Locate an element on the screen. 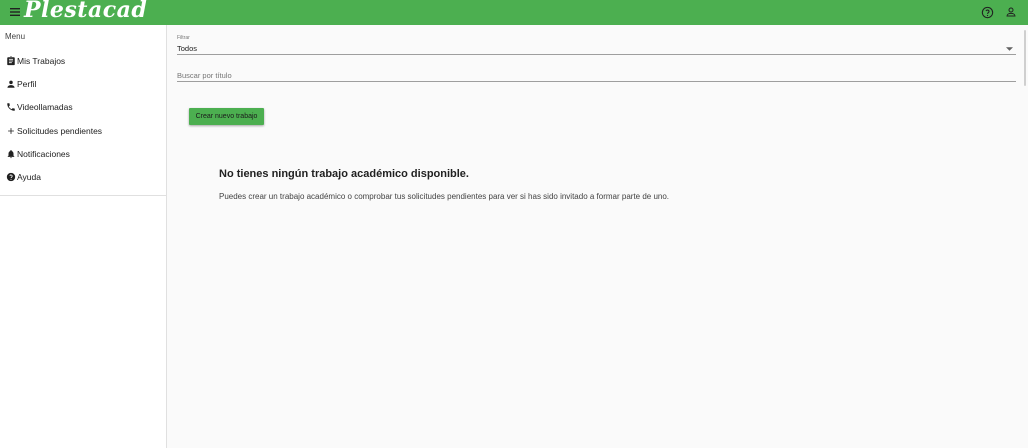 The height and width of the screenshot is (448, 1028). scrollbar is located at coordinates (1025, 58).